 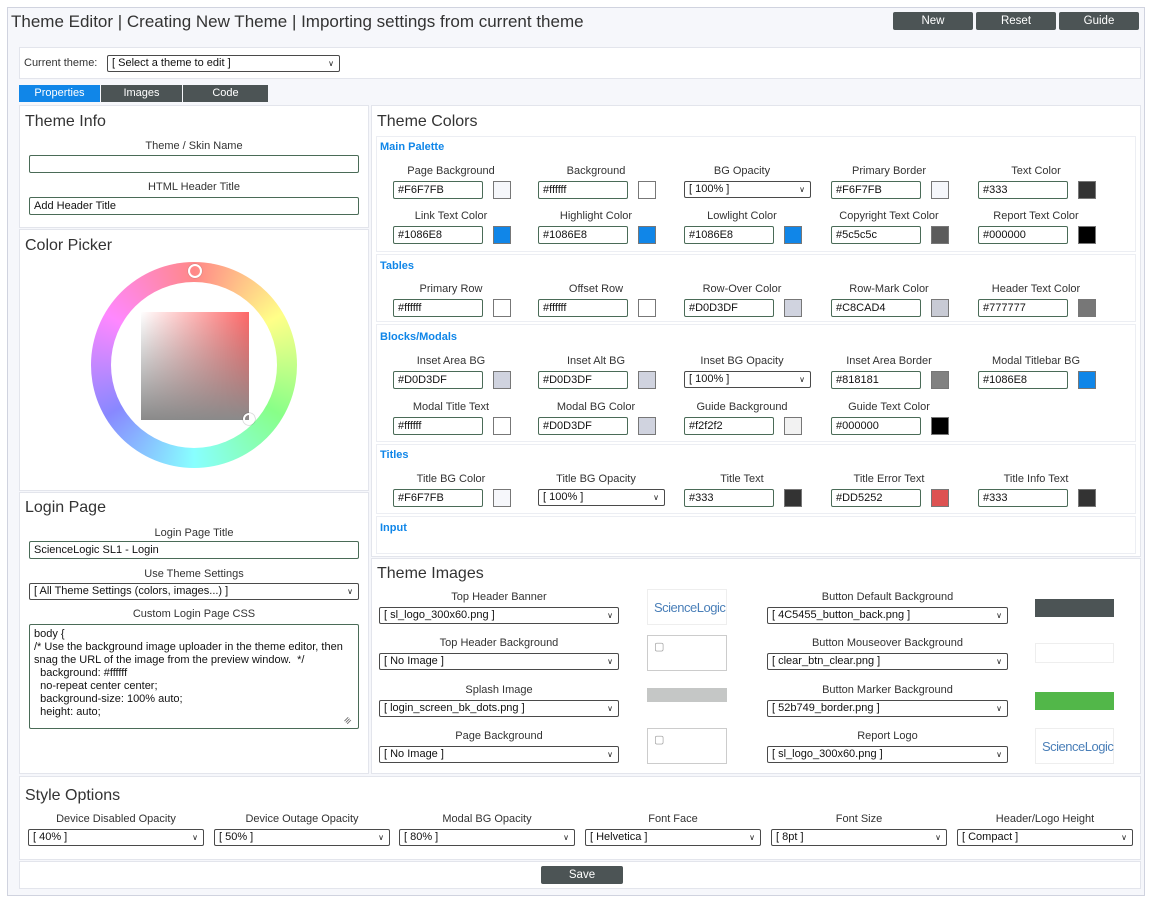 What do you see at coordinates (940, 498) in the screenshot?
I see `title-error-text-swatch` at bounding box center [940, 498].